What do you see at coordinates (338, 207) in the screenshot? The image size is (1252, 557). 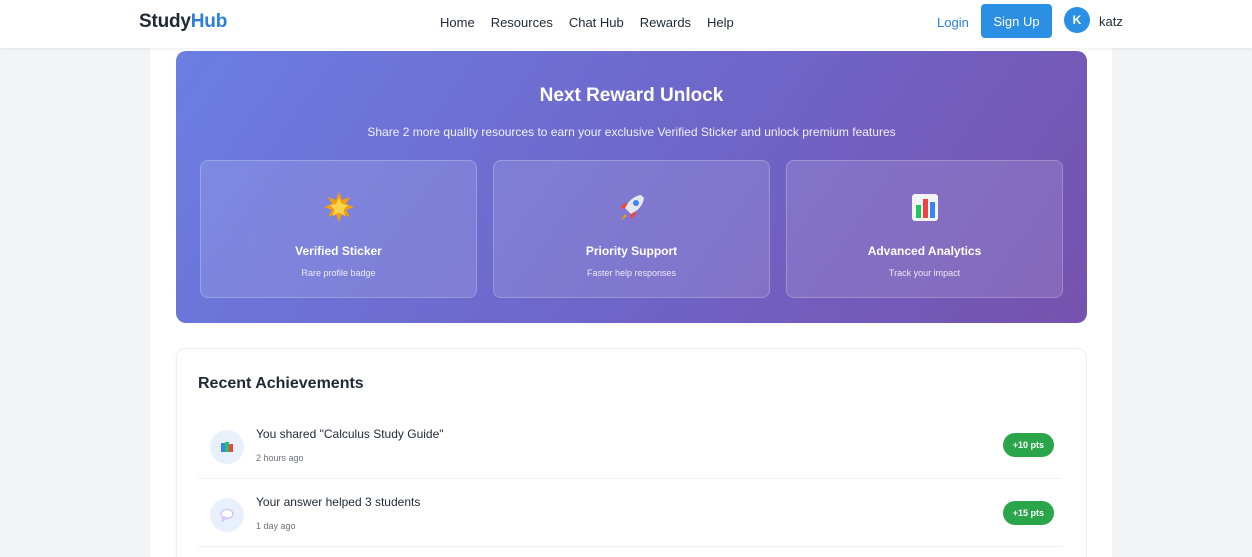 I see `star-sticker-icon` at bounding box center [338, 207].